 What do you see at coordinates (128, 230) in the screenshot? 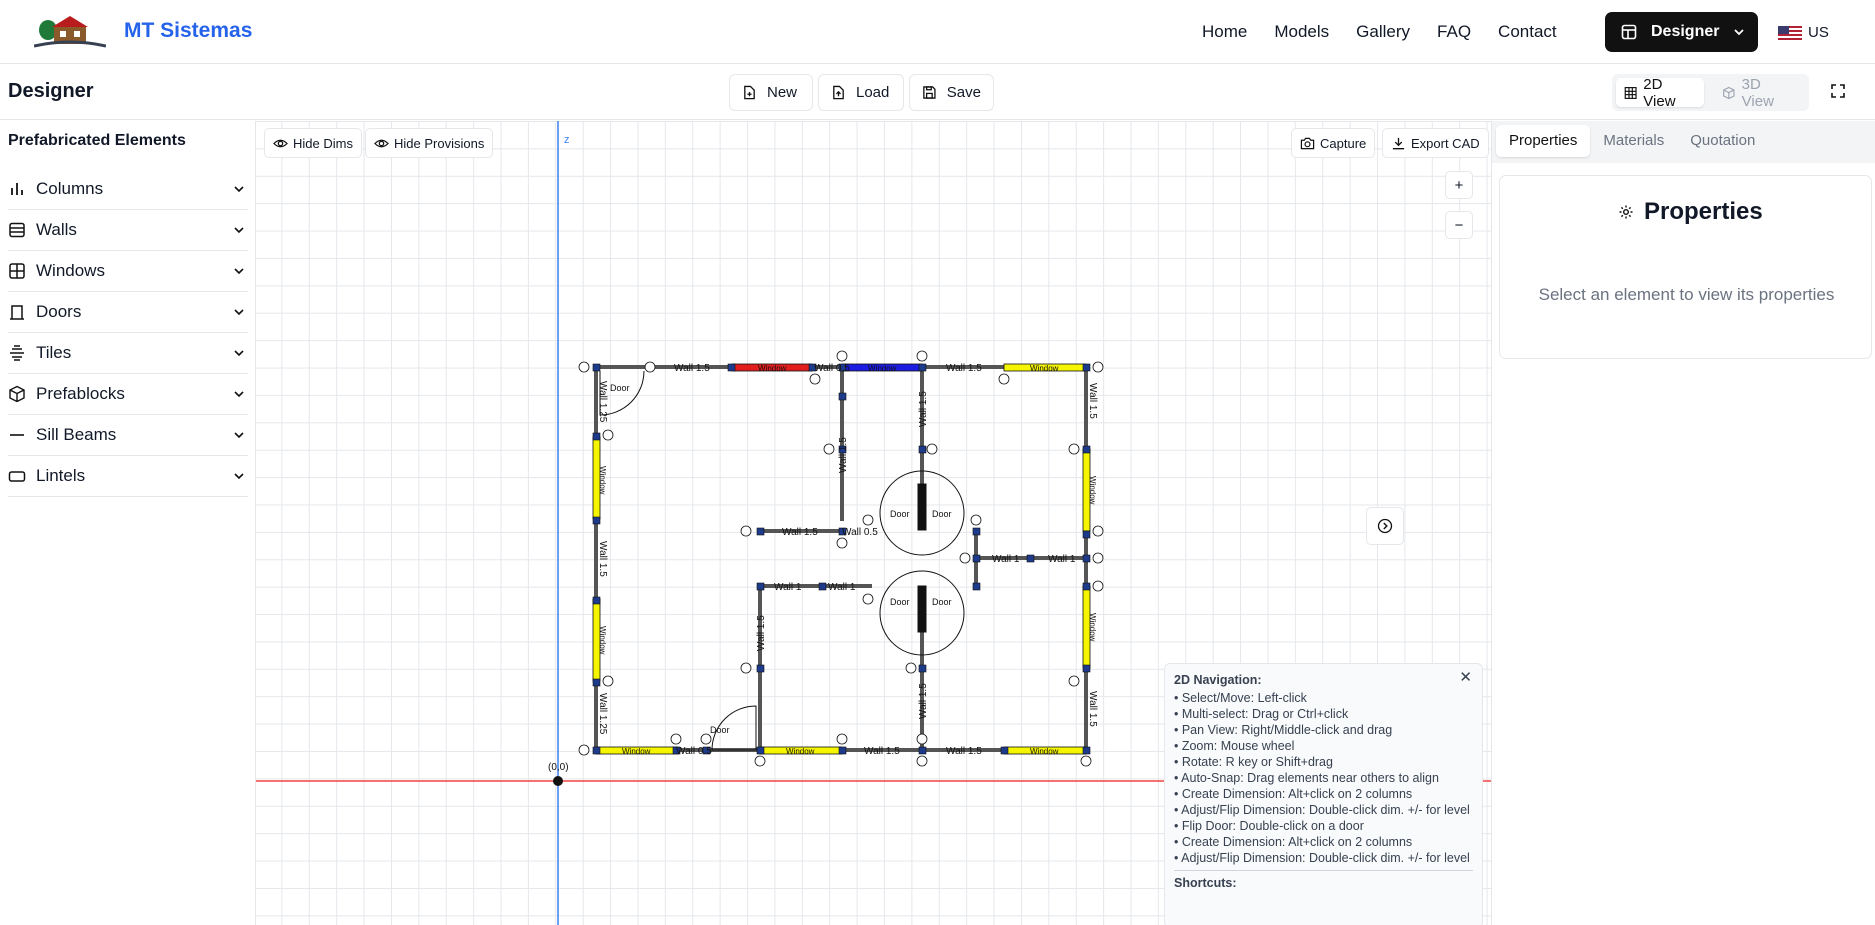
I see `sidebar-item-walls: Walls` at bounding box center [128, 230].